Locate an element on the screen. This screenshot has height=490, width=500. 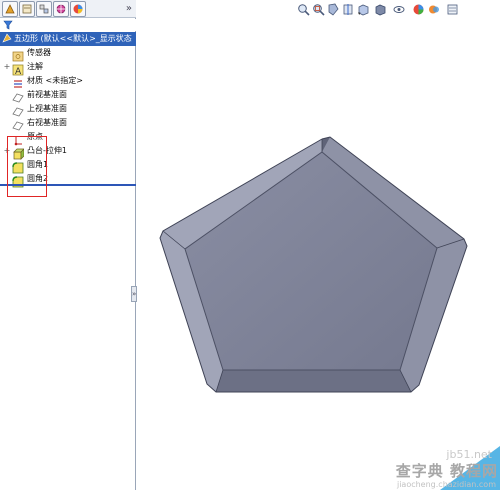
dimxpert-icon is located at coordinates (61, 9).